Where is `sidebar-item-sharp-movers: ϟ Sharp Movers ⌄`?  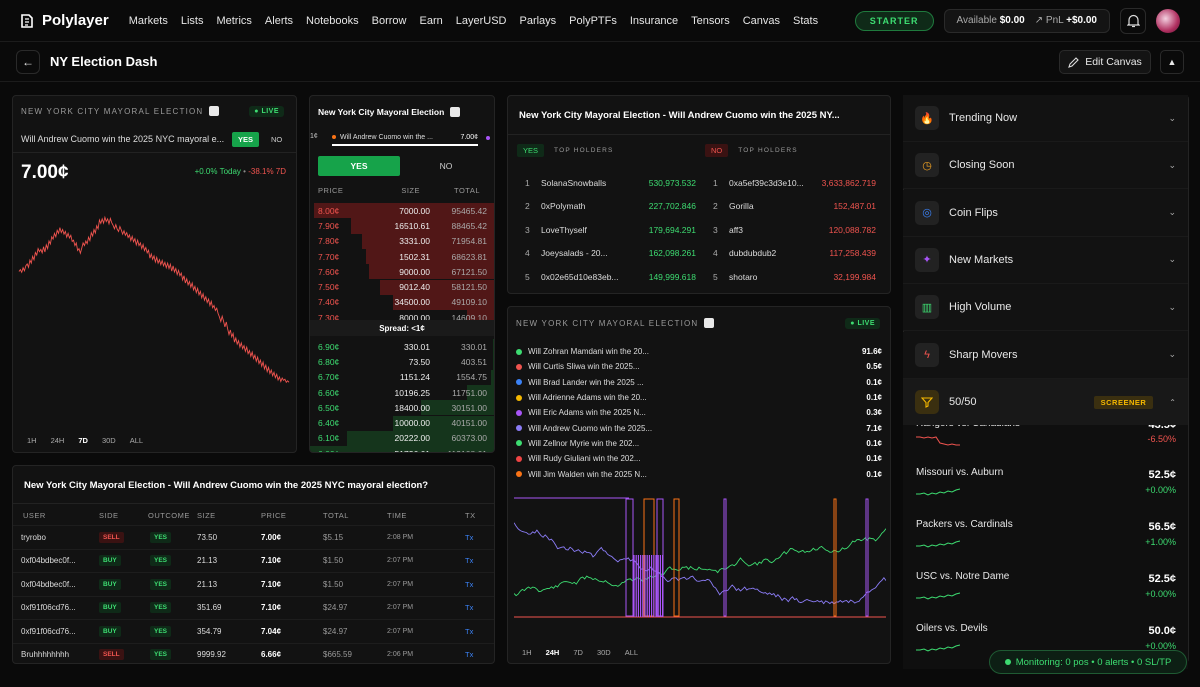
sidebar-item-sharp-movers: ϟ Sharp Movers ⌄ is located at coordinates (1045, 355).